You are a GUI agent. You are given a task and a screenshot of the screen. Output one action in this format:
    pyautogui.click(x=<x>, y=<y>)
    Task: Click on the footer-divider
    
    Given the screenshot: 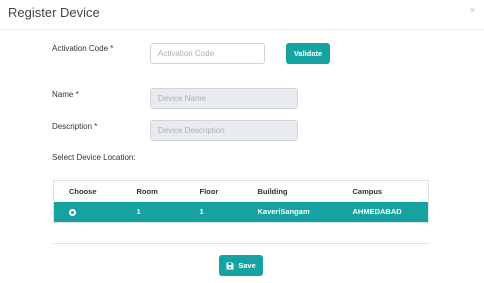 What is the action you would take?
    pyautogui.click(x=241, y=243)
    